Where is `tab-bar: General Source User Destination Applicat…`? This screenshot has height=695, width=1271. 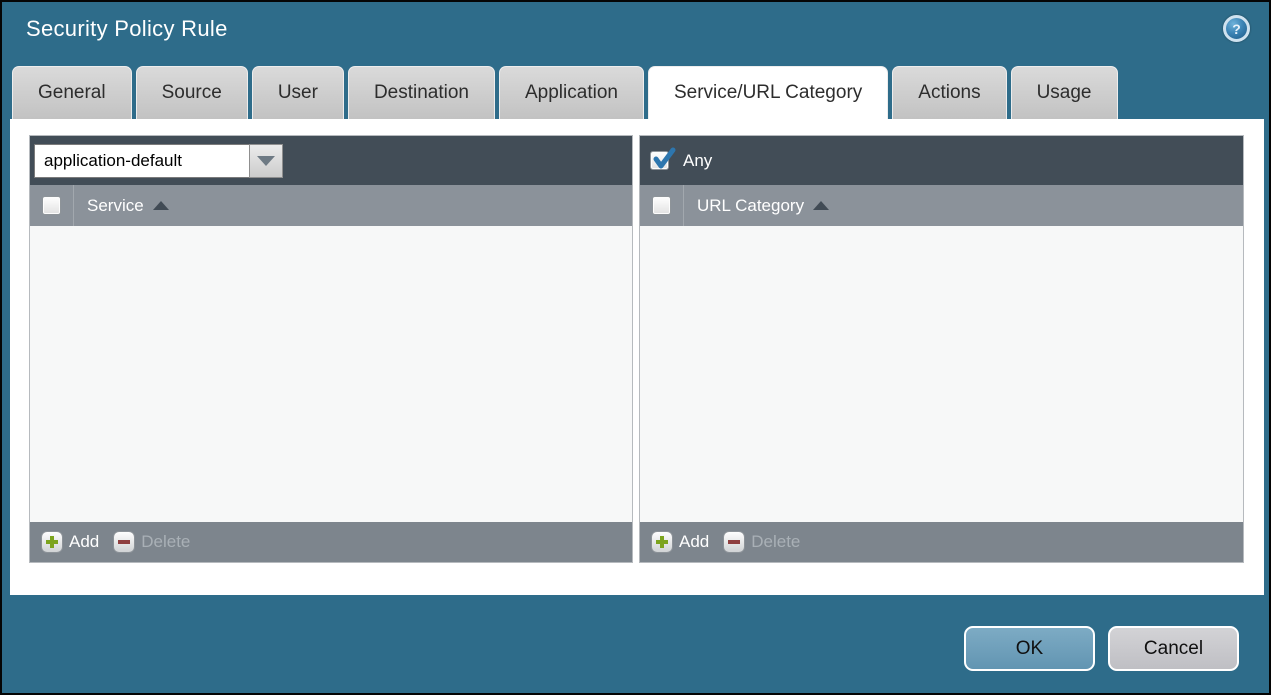 tab-bar: General Source User Destination Applicat… is located at coordinates (565, 92).